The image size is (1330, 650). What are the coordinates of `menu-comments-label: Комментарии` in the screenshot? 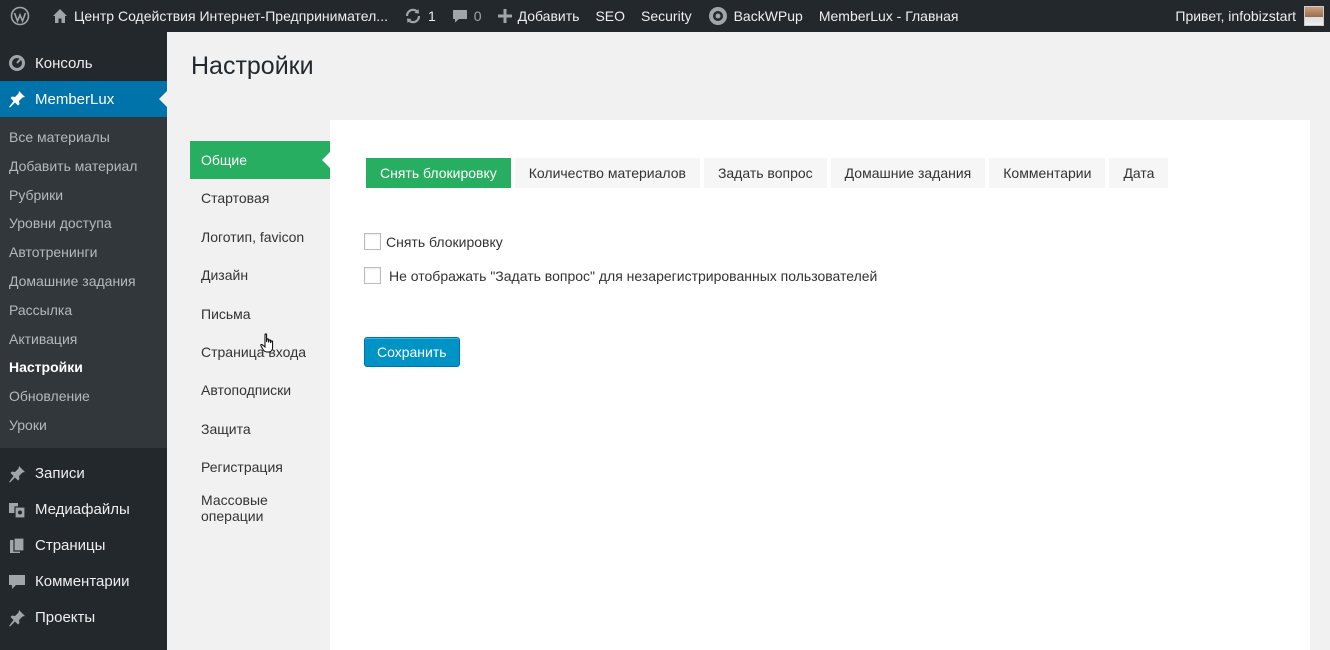 It's located at (82, 582).